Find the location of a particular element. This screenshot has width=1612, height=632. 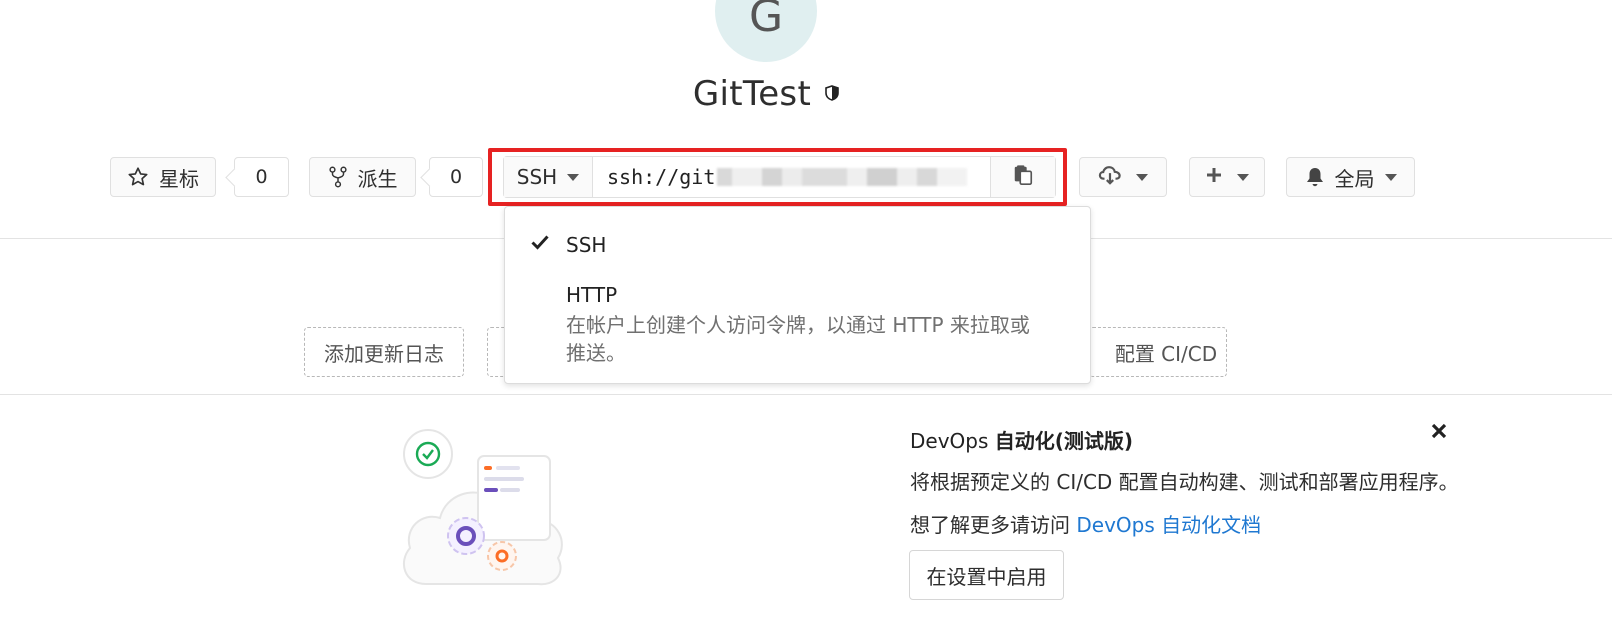

star-count-value: 0 is located at coordinates (261, 177).